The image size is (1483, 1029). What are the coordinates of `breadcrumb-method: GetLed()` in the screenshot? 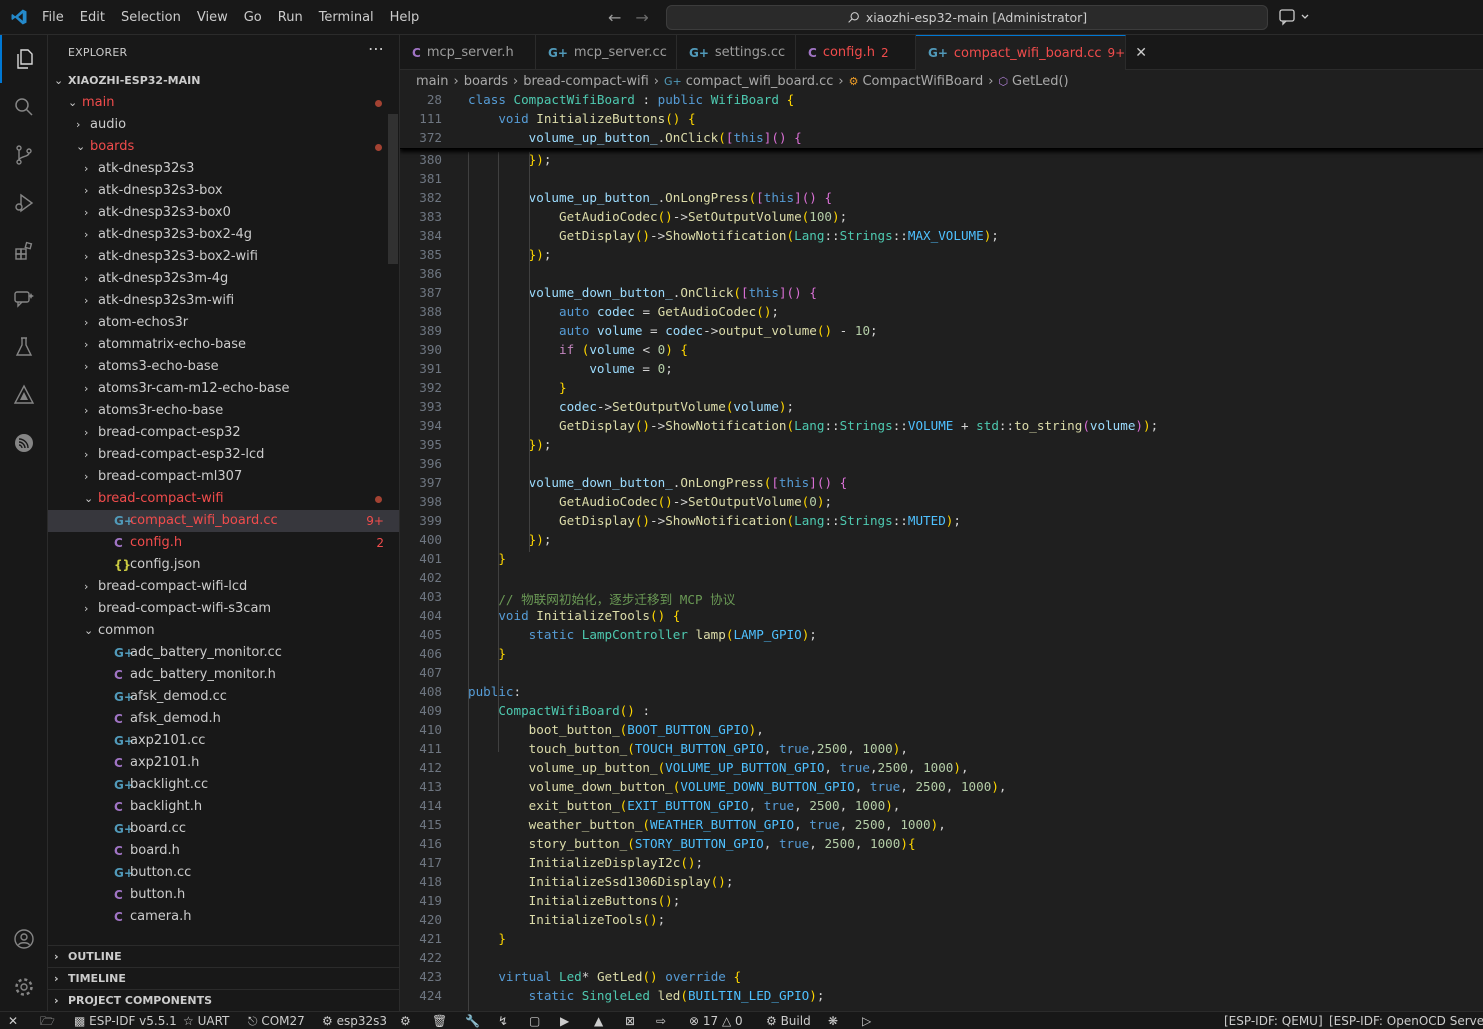 It's located at (1040, 81).